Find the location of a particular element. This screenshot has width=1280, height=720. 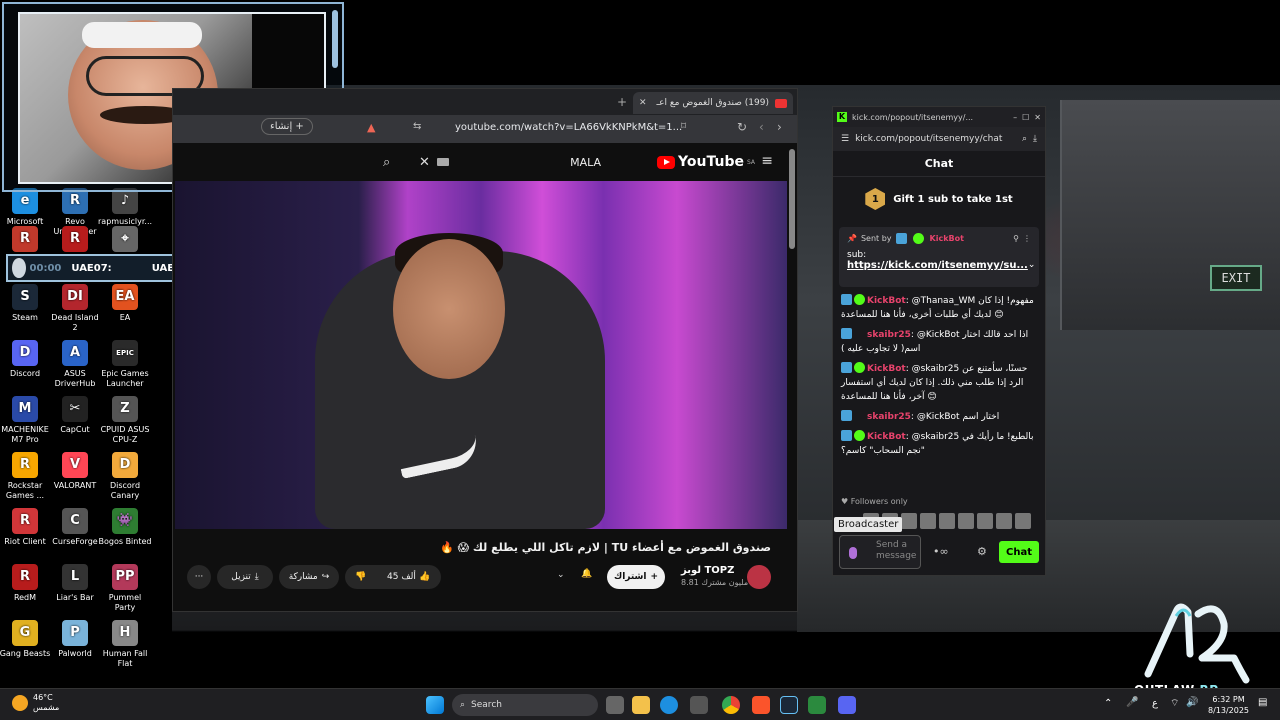

create-button: إنشاء + is located at coordinates (287, 126).